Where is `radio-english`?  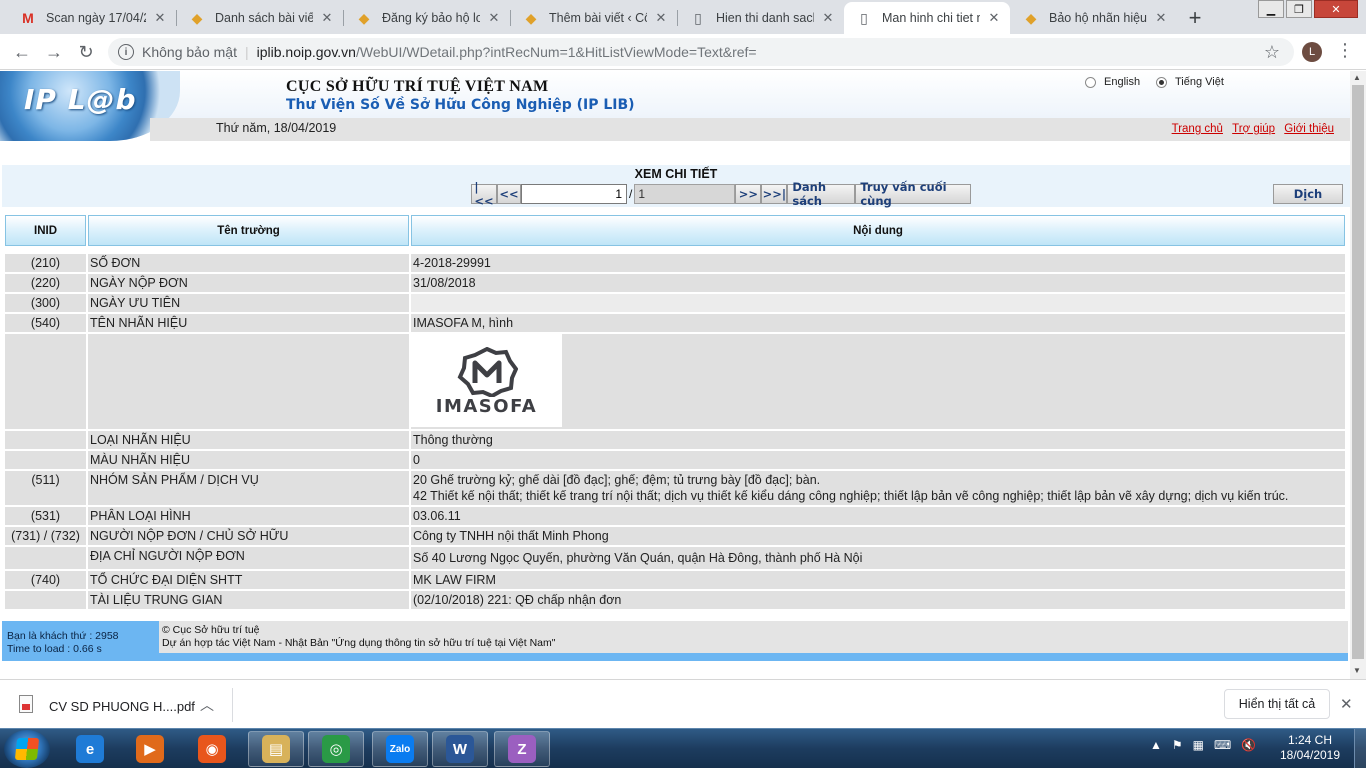 radio-english is located at coordinates (1090, 82).